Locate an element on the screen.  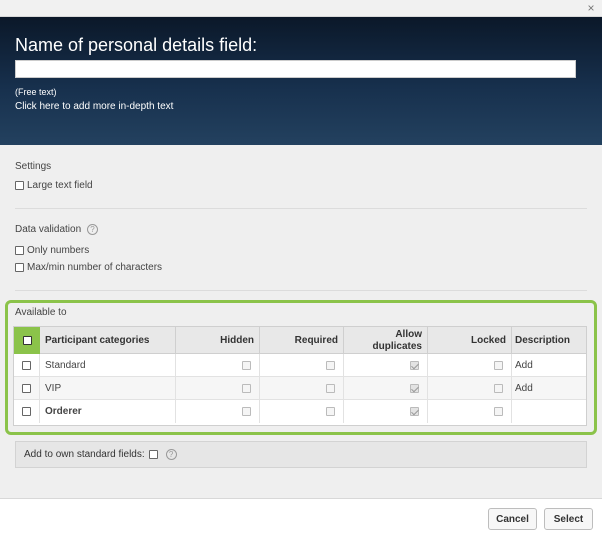
free-text-hint: (Free text) is located at coordinates (36, 92).